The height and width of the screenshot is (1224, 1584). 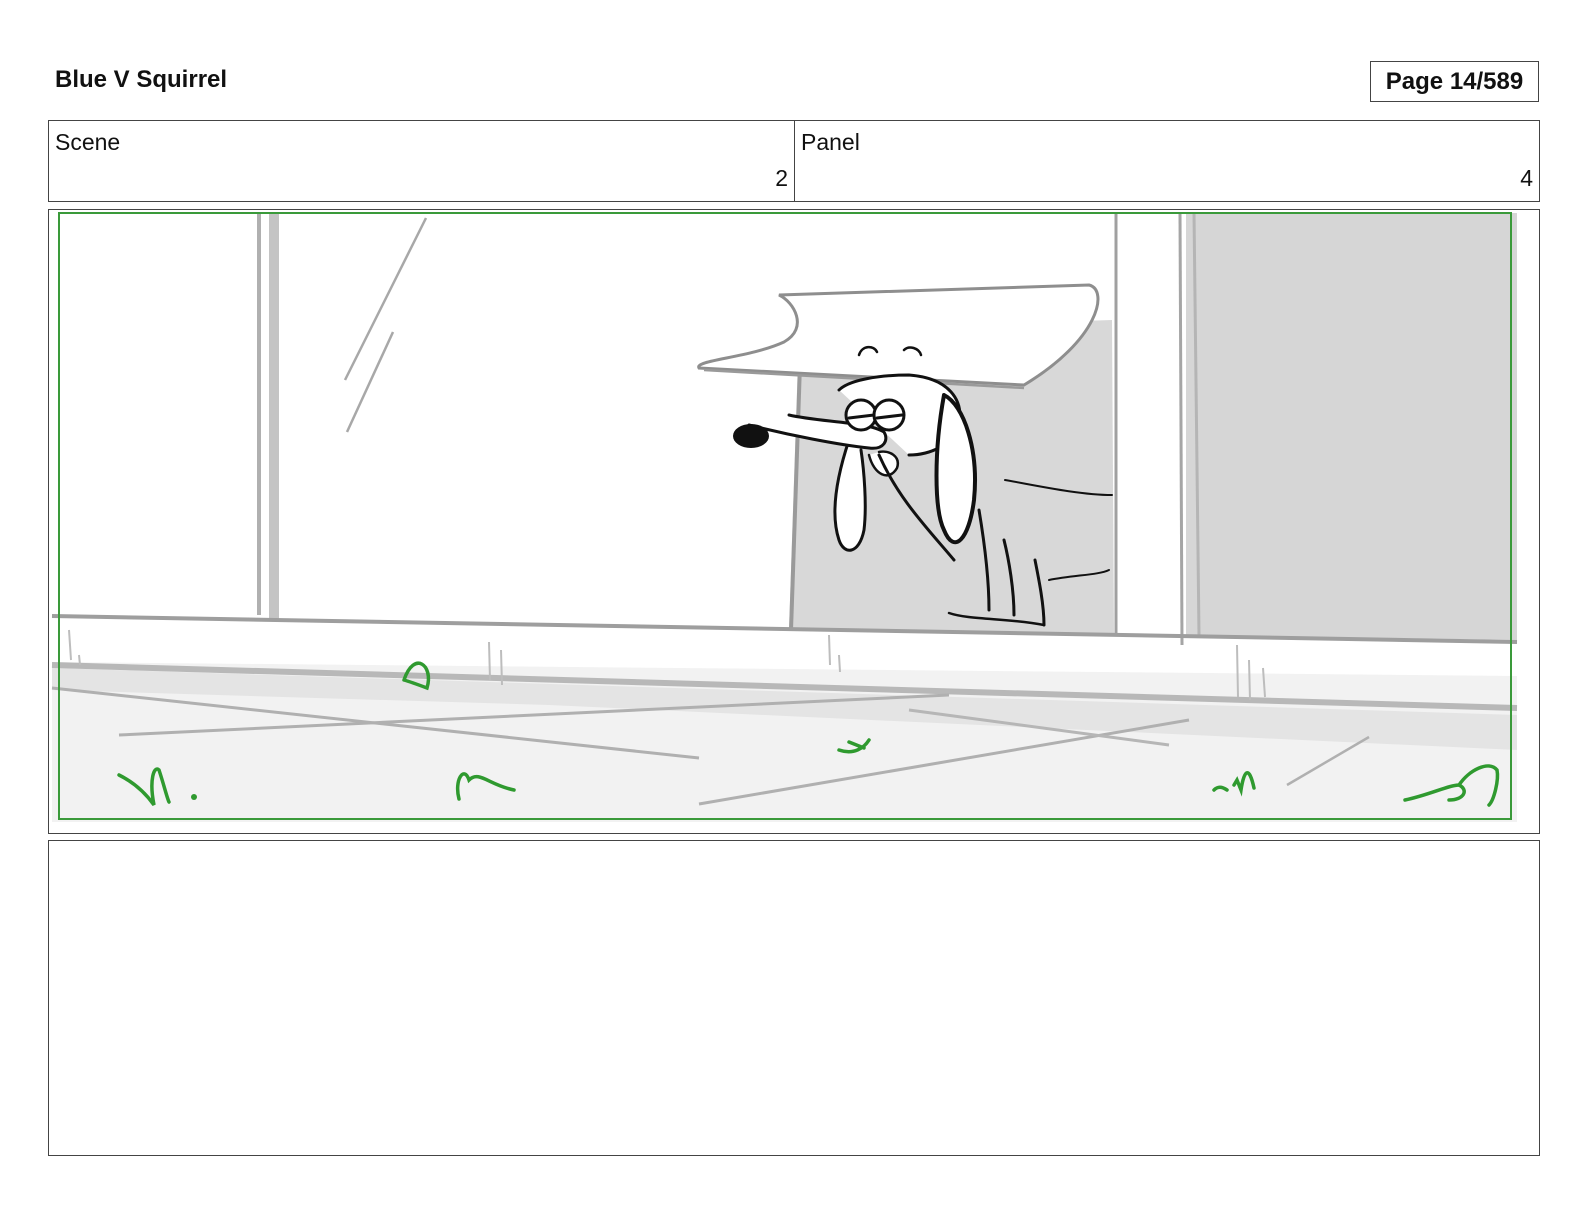 What do you see at coordinates (1526, 178) in the screenshot?
I see `panel-value: 4` at bounding box center [1526, 178].